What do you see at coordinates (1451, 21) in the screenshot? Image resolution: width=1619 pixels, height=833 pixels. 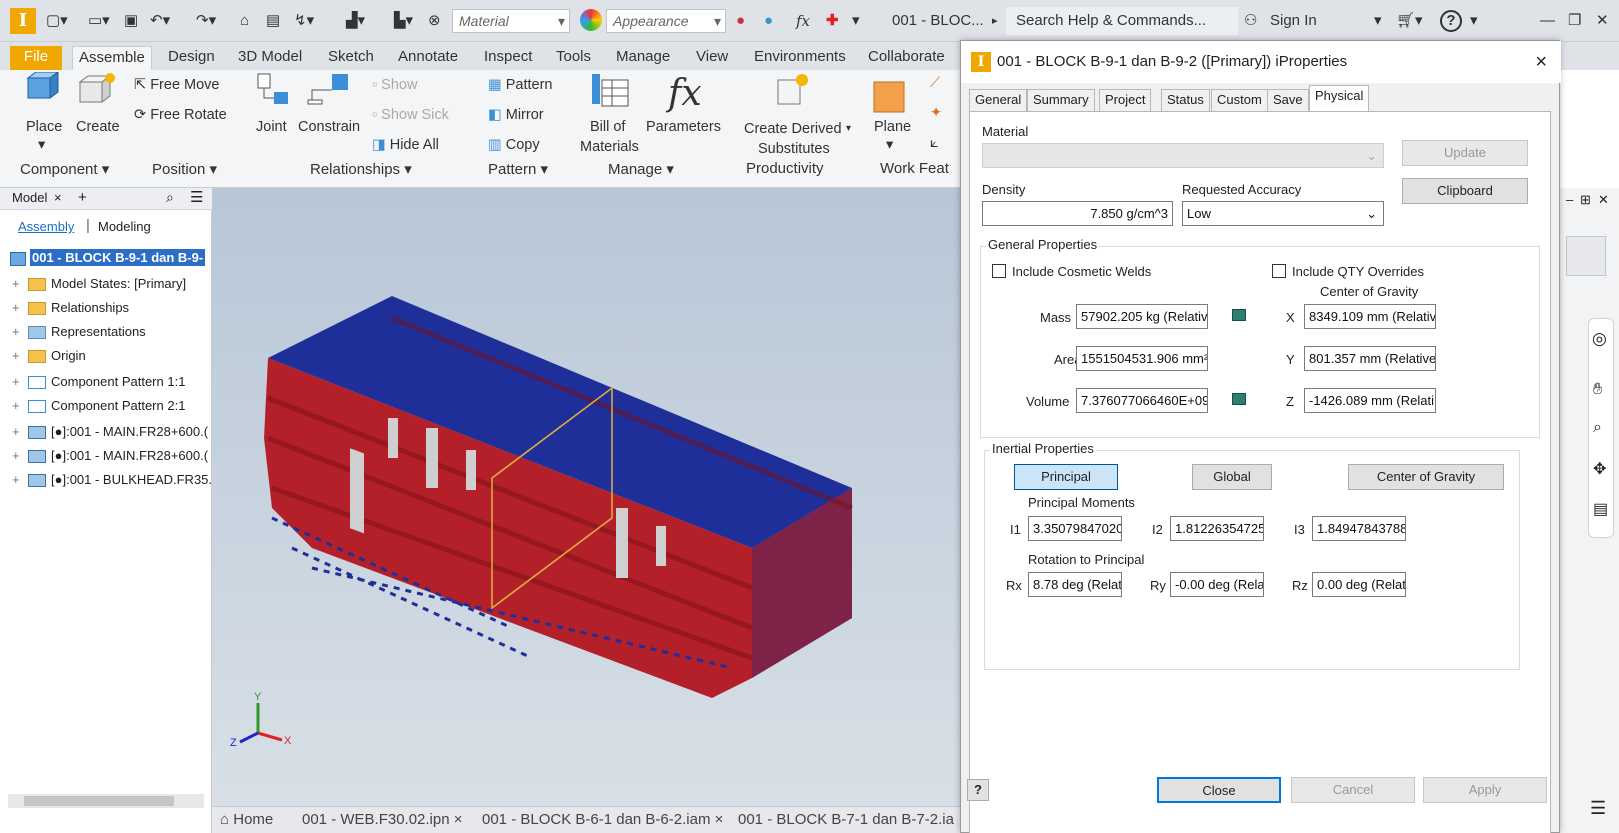 I see `help-icon: ?` at bounding box center [1451, 21].